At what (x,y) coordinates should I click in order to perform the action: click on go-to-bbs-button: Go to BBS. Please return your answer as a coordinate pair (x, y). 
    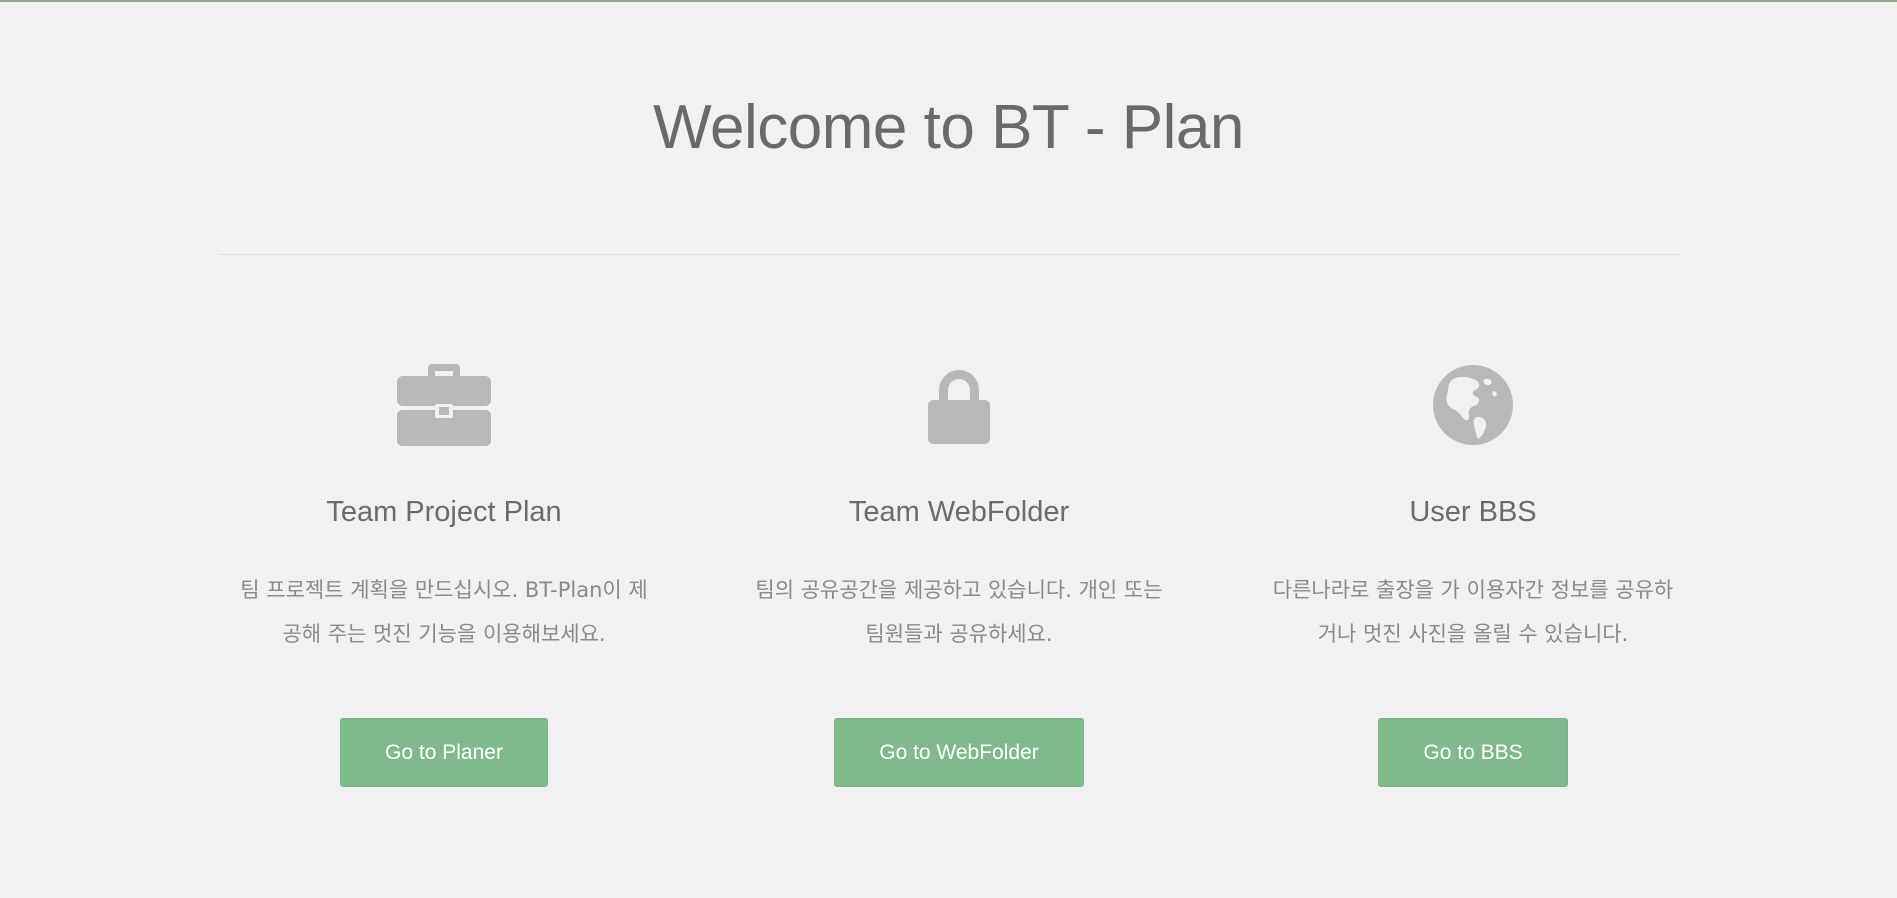
    Looking at the image, I should click on (1473, 752).